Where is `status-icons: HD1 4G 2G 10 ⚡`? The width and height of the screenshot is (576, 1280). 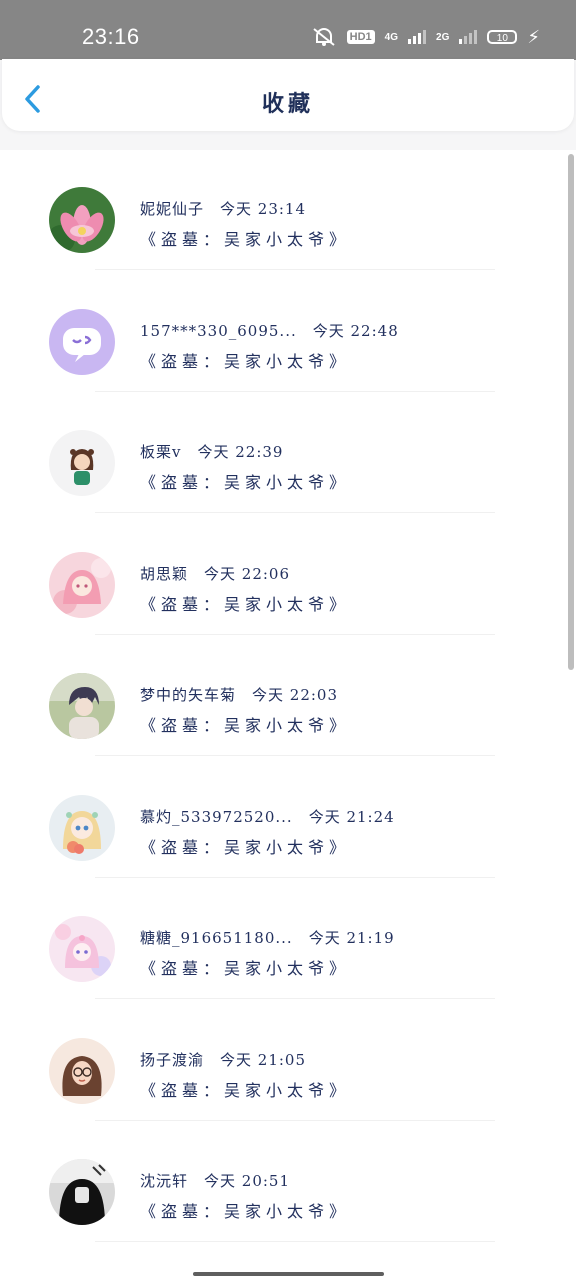 status-icons: HD1 4G 2G 10 ⚡ is located at coordinates (425, 37).